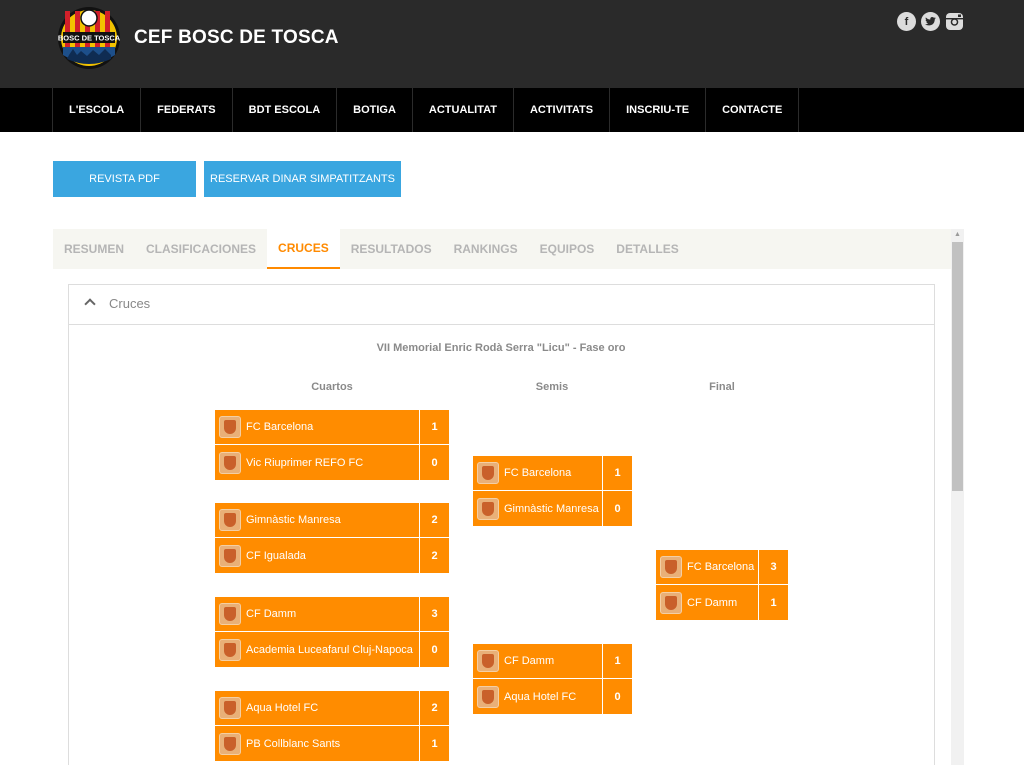 The width and height of the screenshot is (1024, 765). I want to click on match-team-home: Gimnàstic Manresa 2, so click(332, 520).